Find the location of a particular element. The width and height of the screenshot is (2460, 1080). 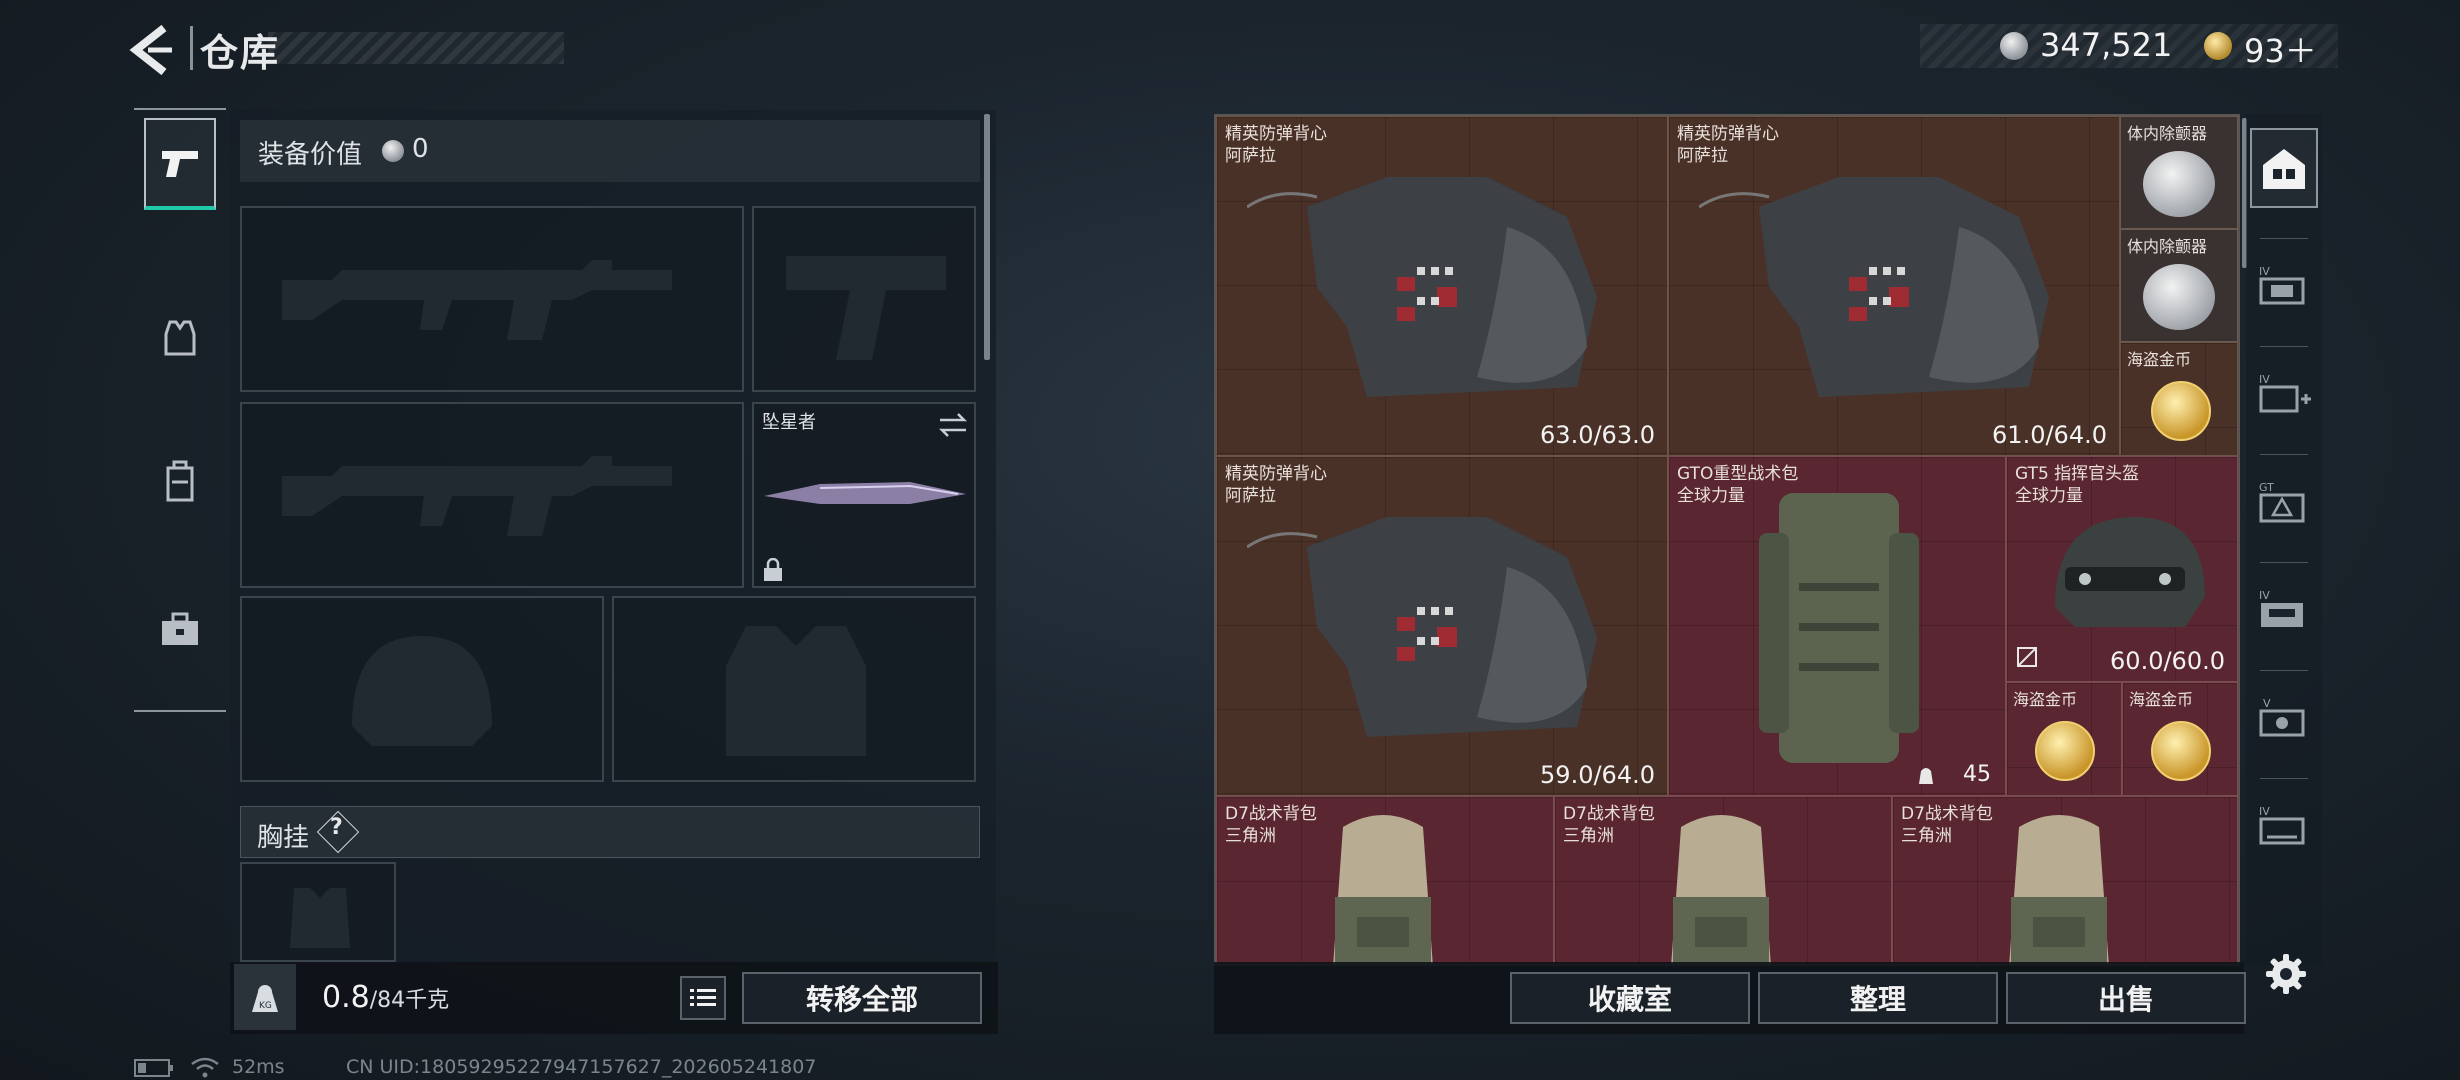

item-durability: 59.0/64.0 is located at coordinates (1597, 775).